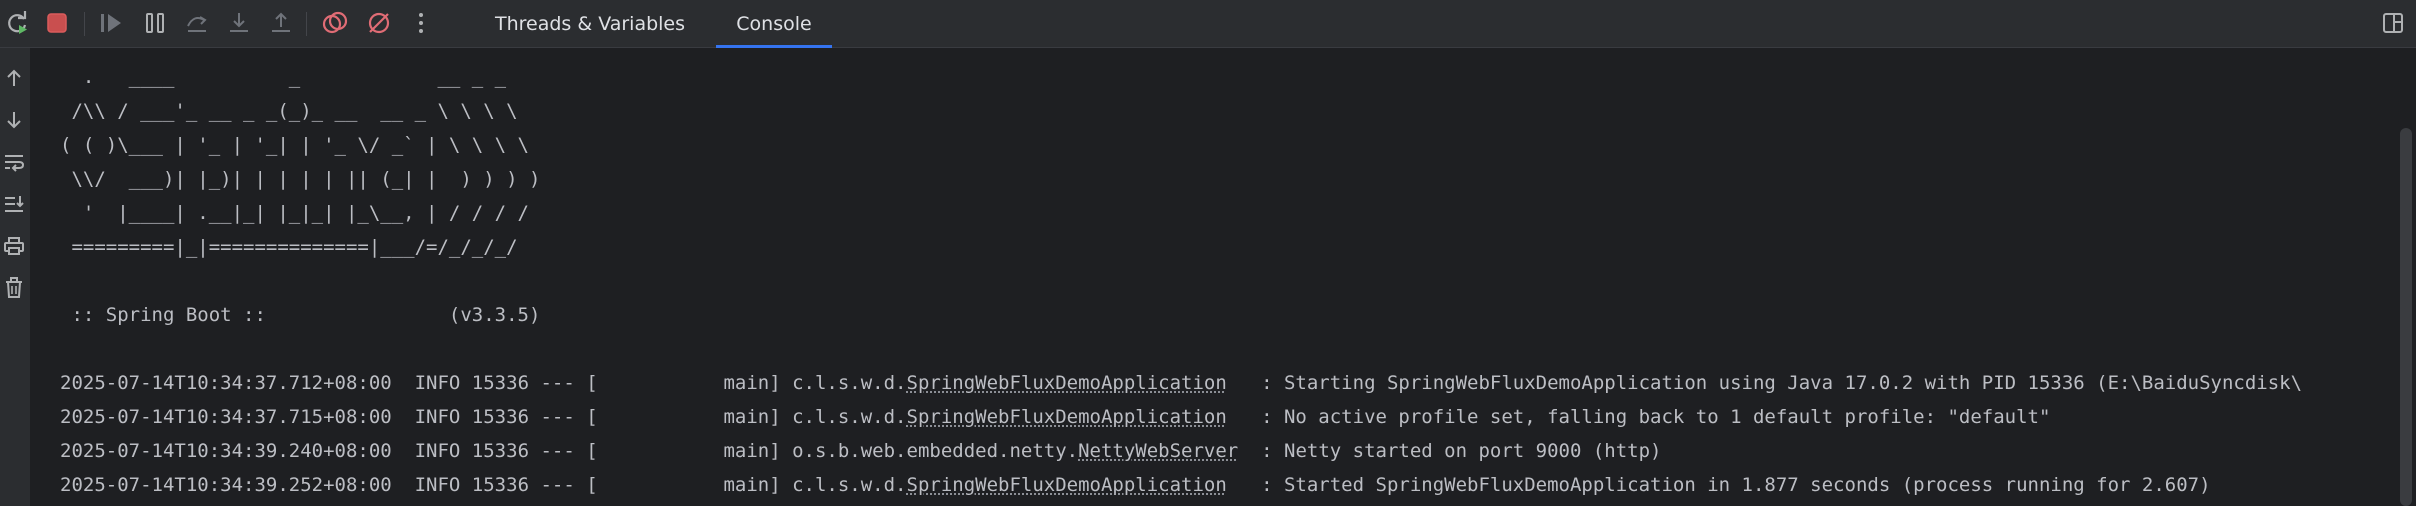 The height and width of the screenshot is (506, 2416). What do you see at coordinates (14, 120) in the screenshot?
I see `scroll-down-icon` at bounding box center [14, 120].